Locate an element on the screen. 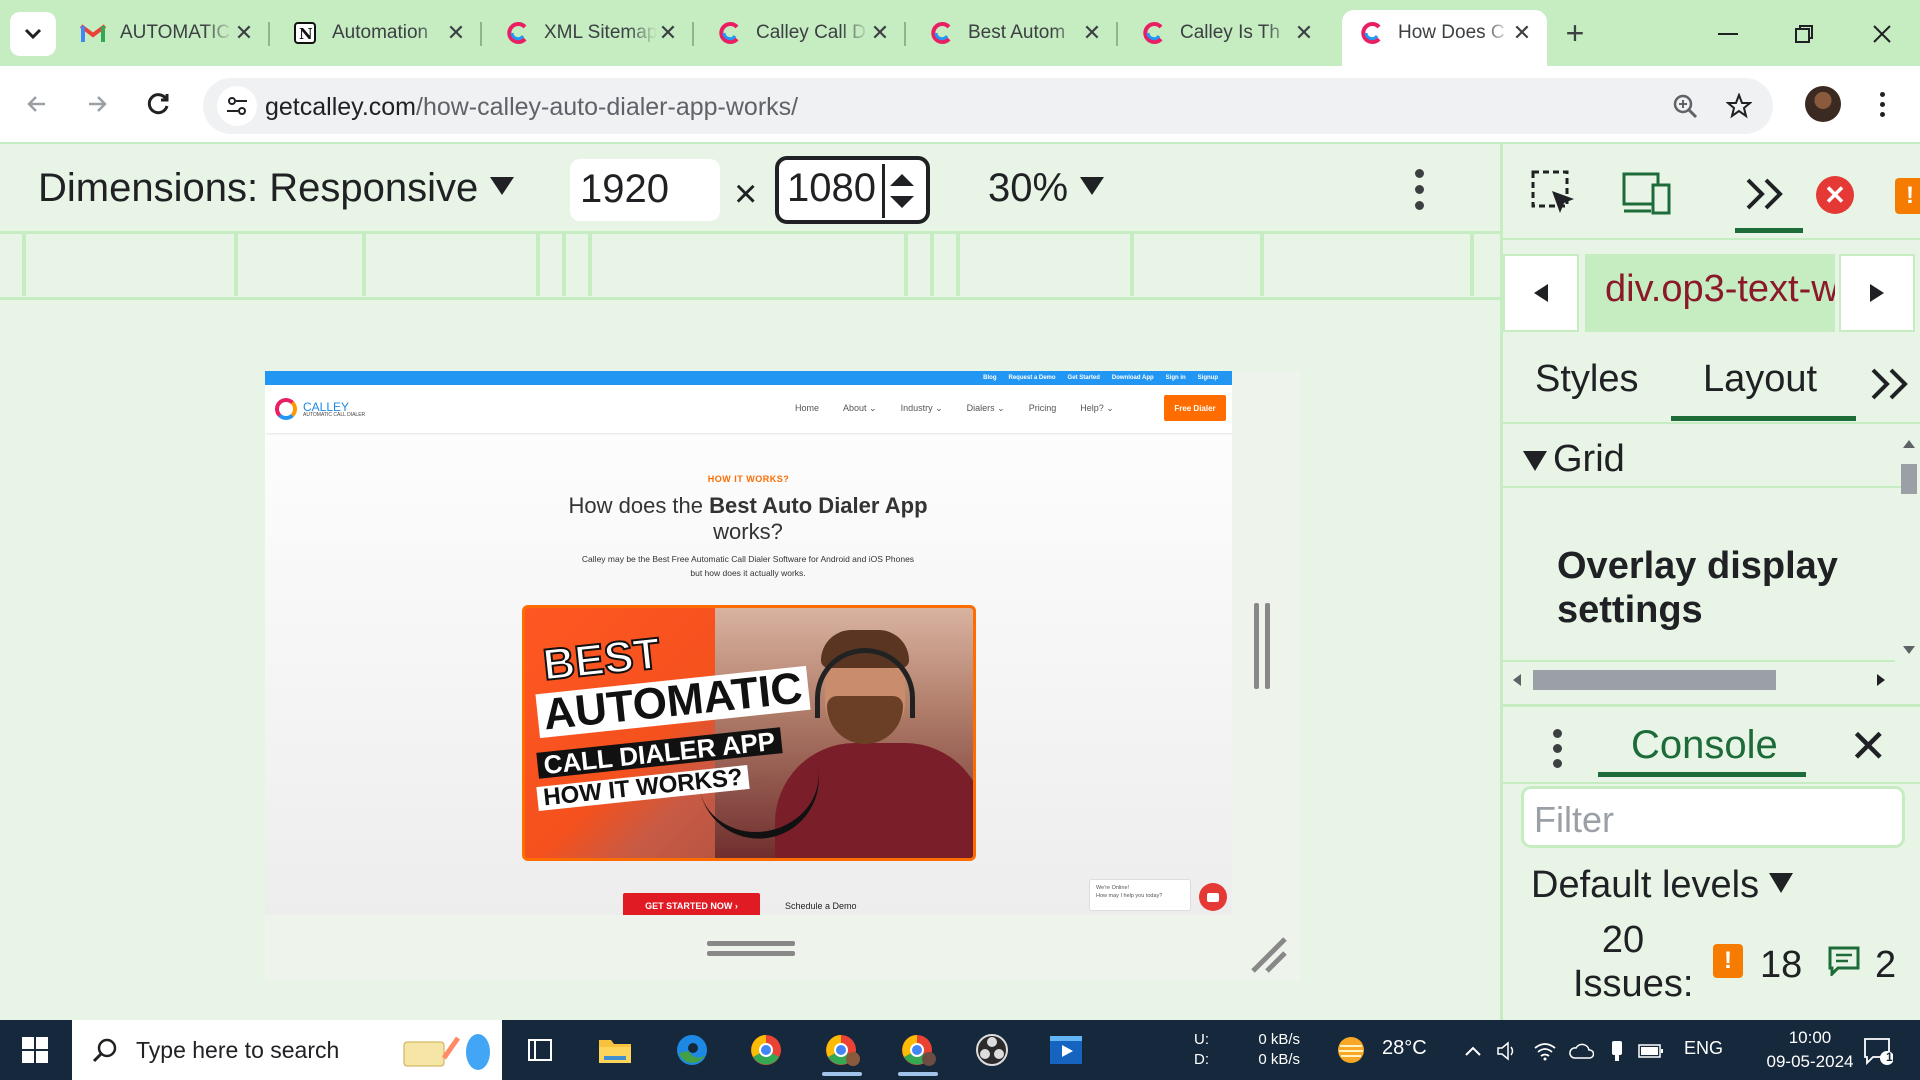 The height and width of the screenshot is (1080, 1920). viewport-resize-handle-bottom is located at coordinates (752, 948).